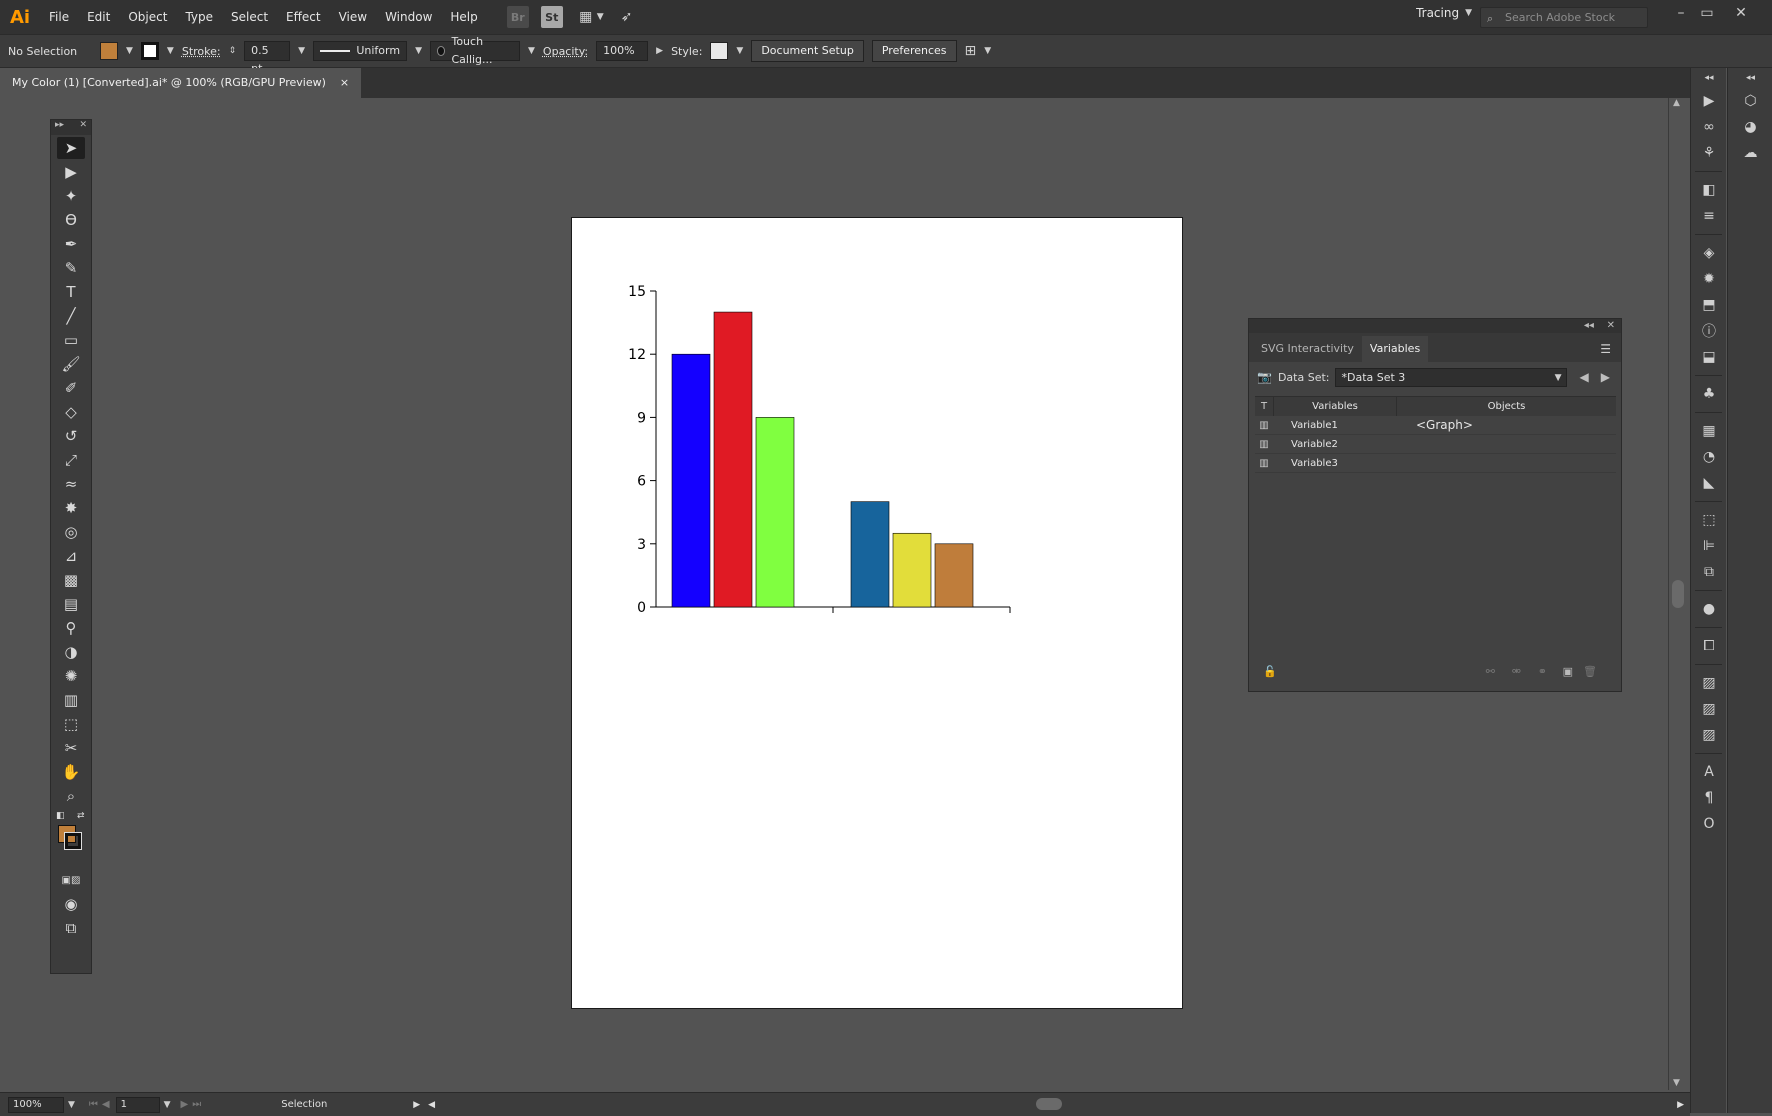 The image size is (1772, 1116). What do you see at coordinates (1049, 1104) in the screenshot?
I see `horizontal-scroll-thumb` at bounding box center [1049, 1104].